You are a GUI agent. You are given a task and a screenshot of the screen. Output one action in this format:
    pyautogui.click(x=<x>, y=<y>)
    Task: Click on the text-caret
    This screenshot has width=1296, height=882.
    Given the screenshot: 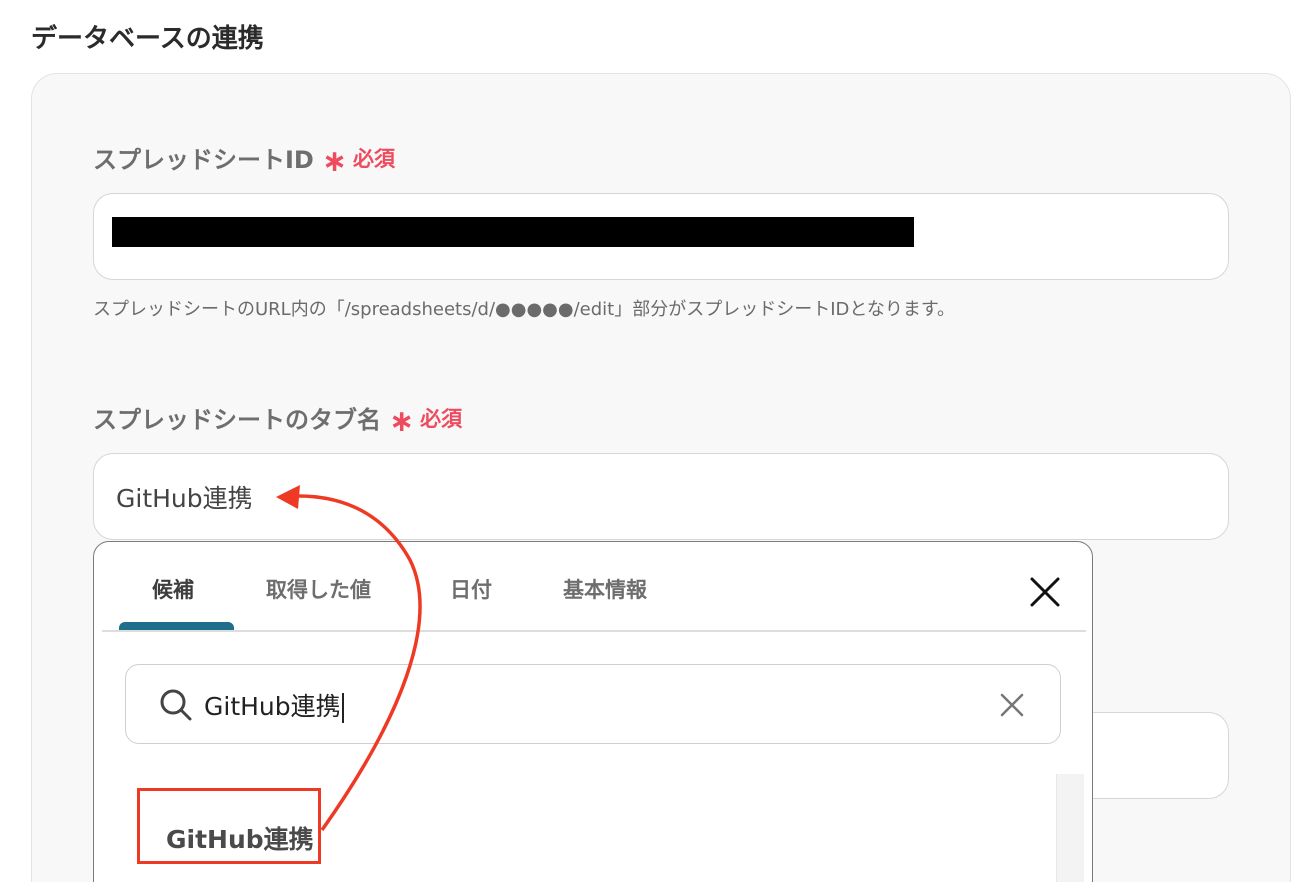 What is the action you would take?
    pyautogui.click(x=342, y=708)
    